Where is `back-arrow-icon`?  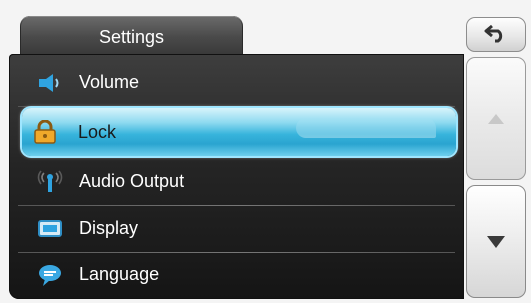 back-arrow-icon is located at coordinates (496, 34).